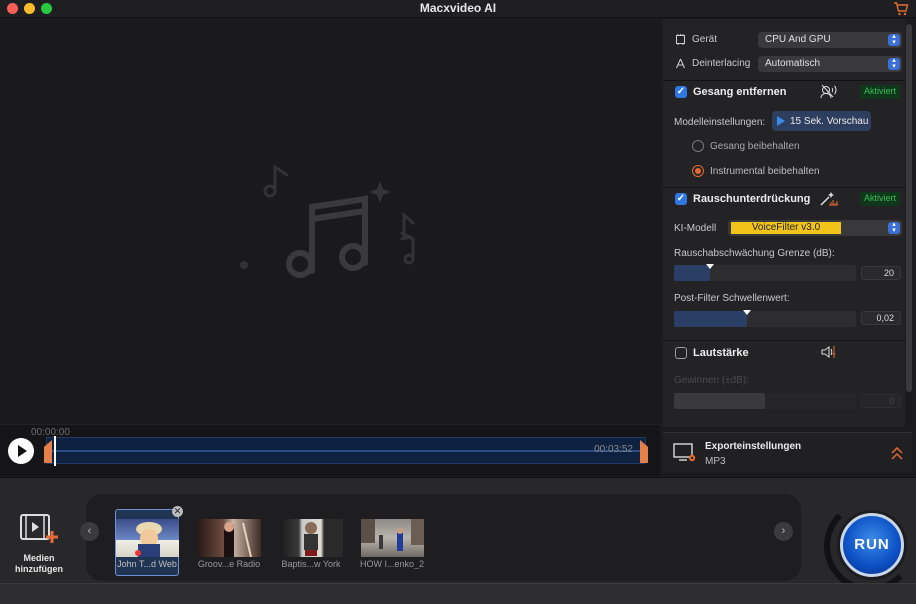 The height and width of the screenshot is (604, 916). Describe the element at coordinates (881, 401) in the screenshot. I see `gain-input: 0` at that location.